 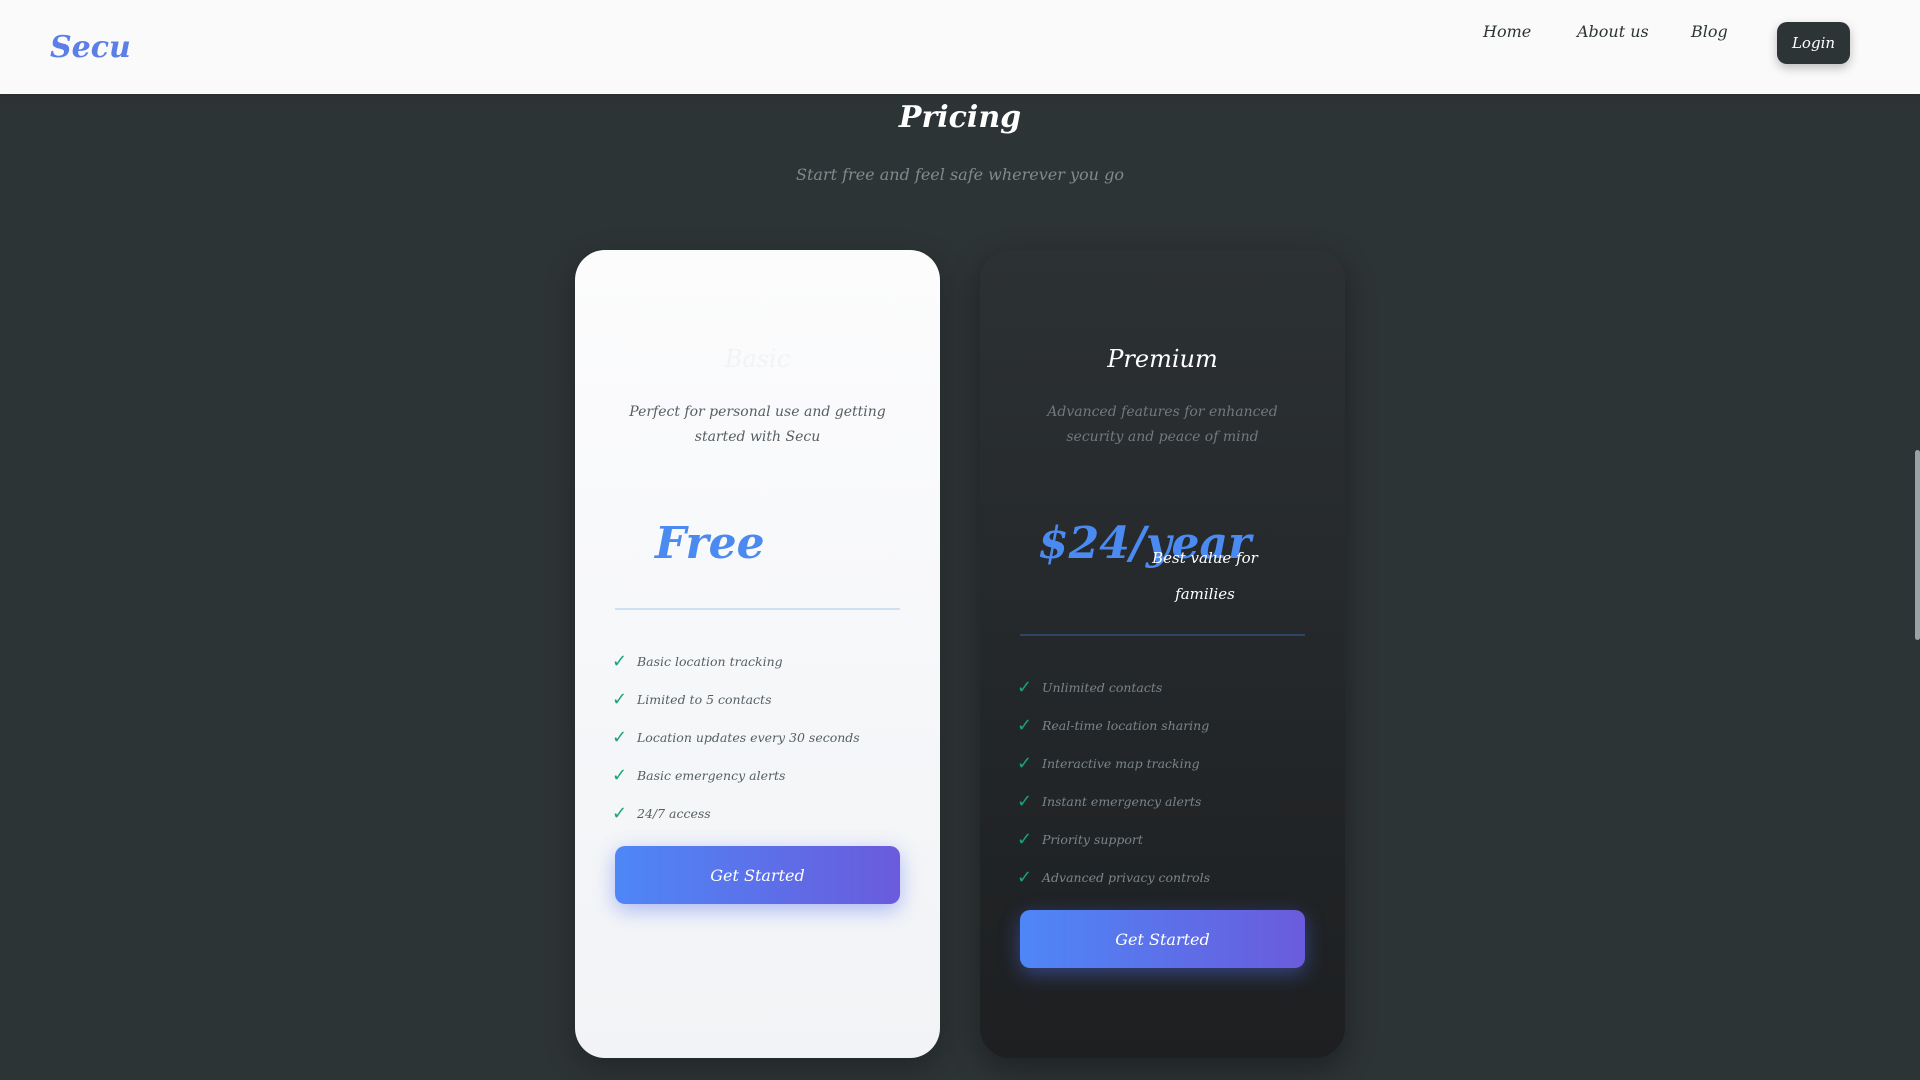 I want to click on scrollbar, so click(x=1917, y=545).